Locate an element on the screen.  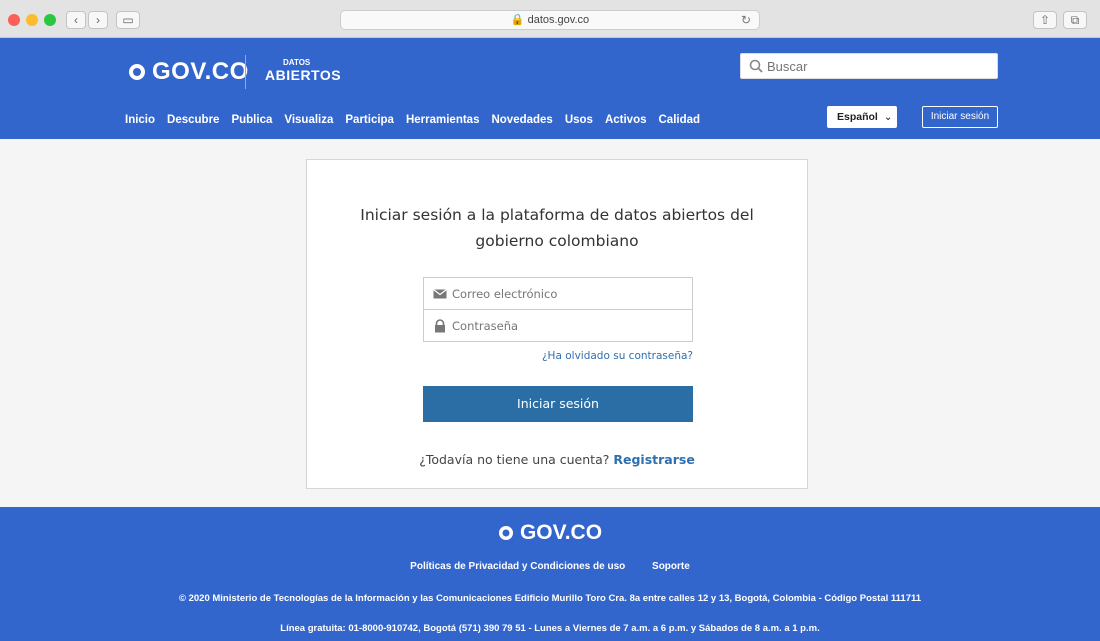
back-icon: ‹ is located at coordinates (76, 20).